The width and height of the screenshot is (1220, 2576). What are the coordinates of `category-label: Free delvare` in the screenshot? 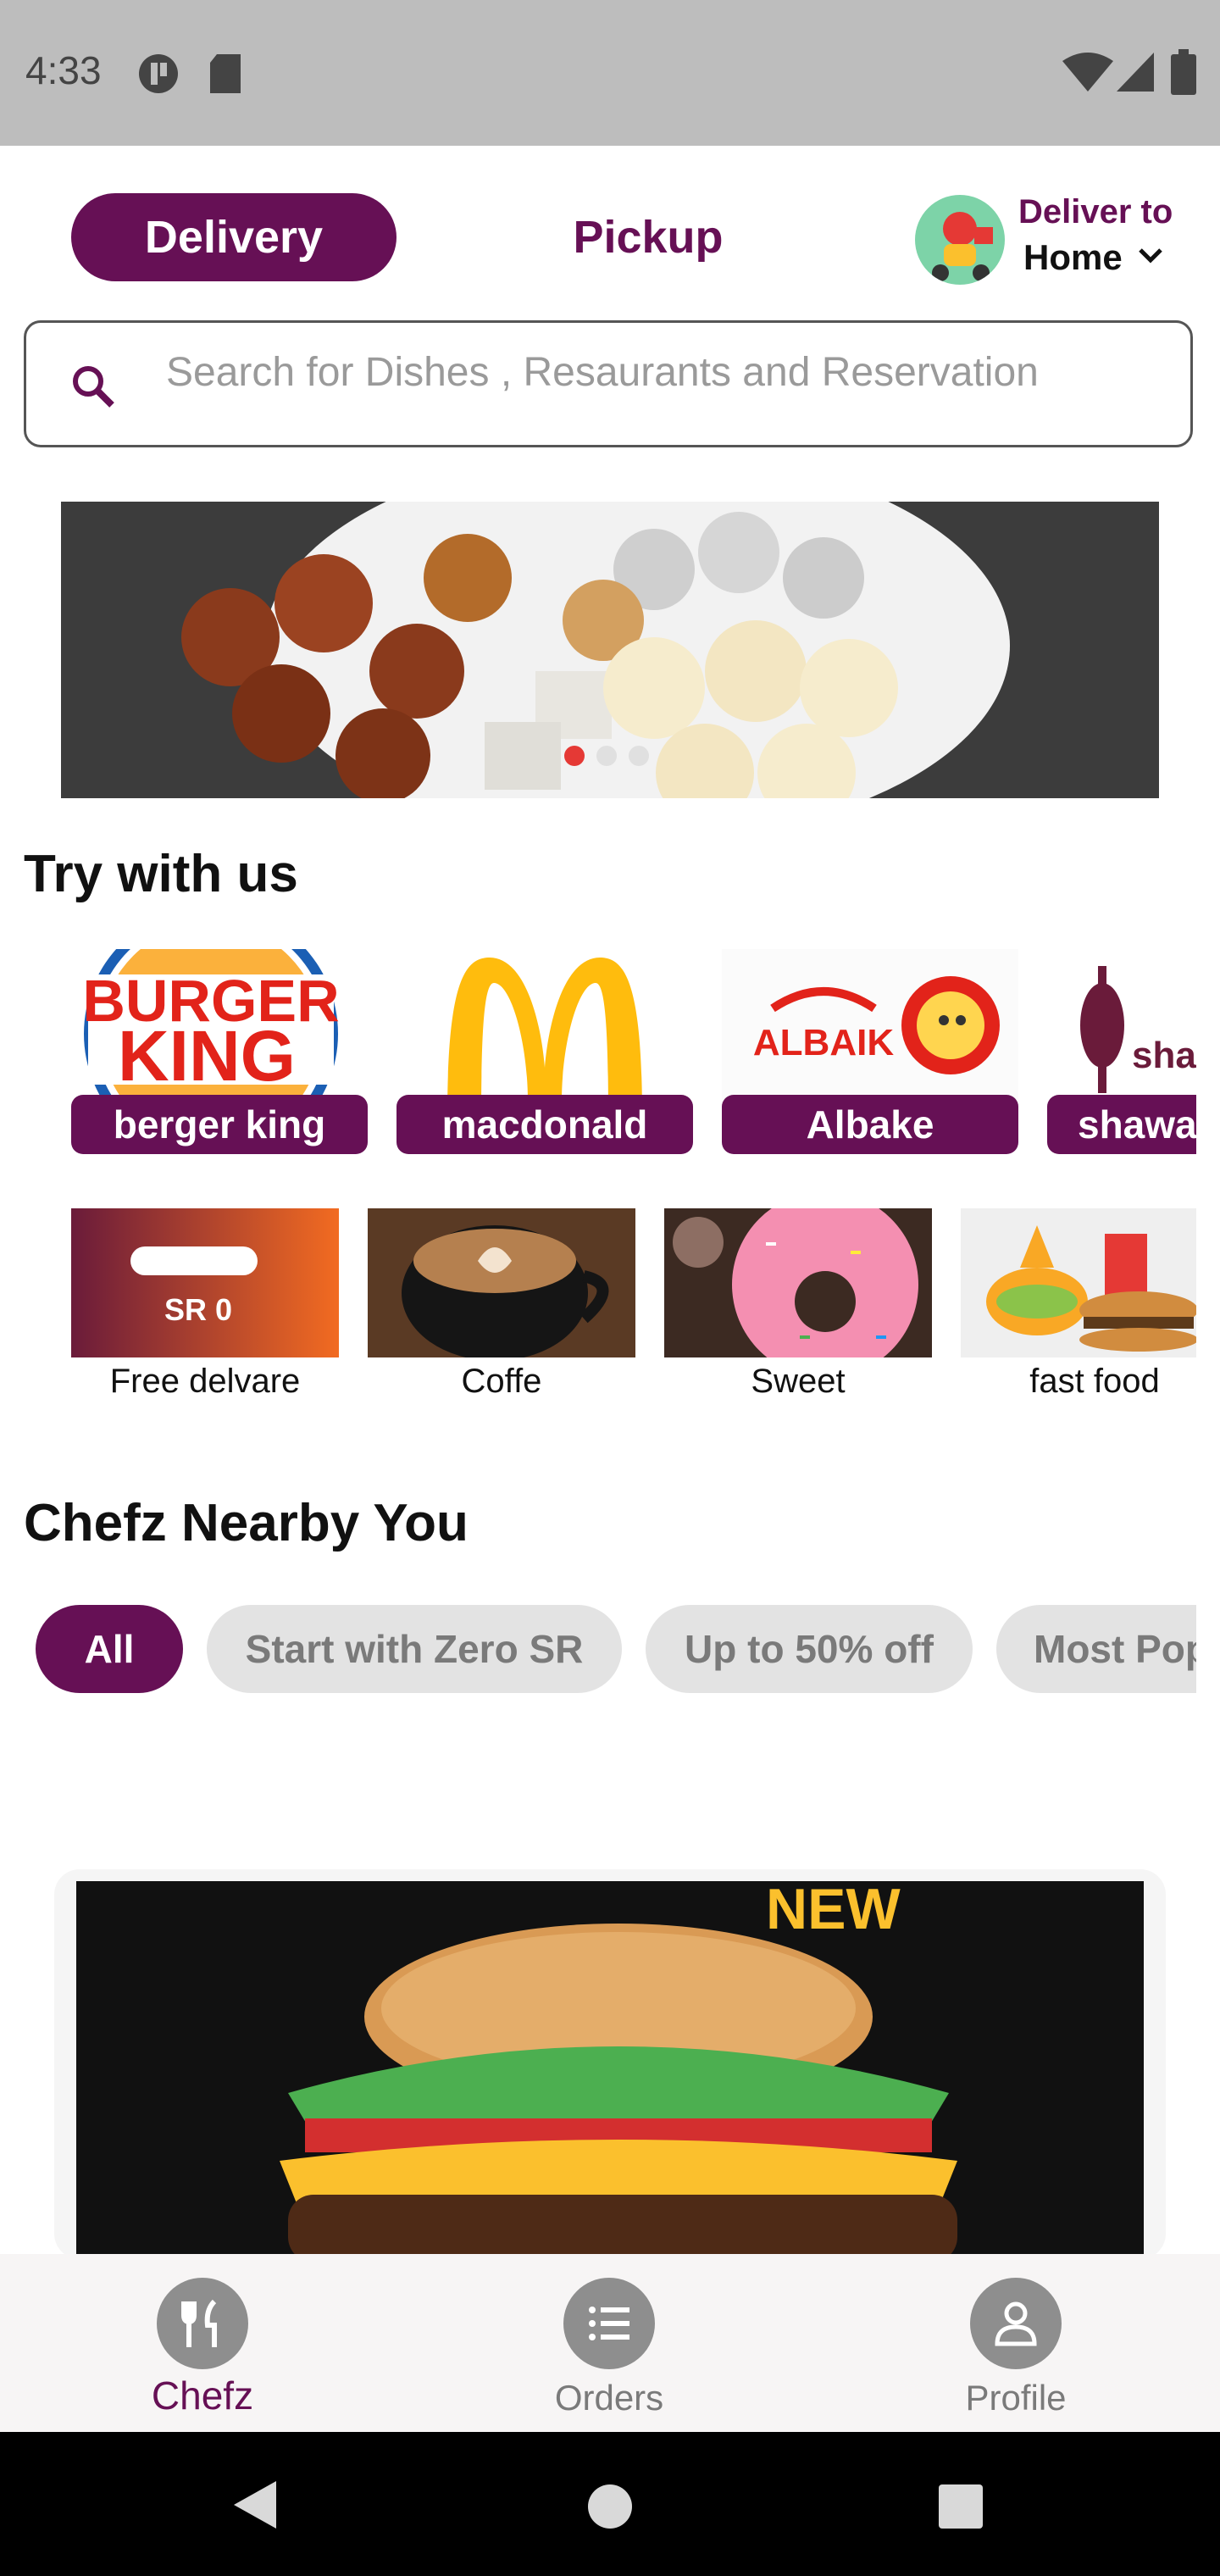 It's located at (205, 1381).